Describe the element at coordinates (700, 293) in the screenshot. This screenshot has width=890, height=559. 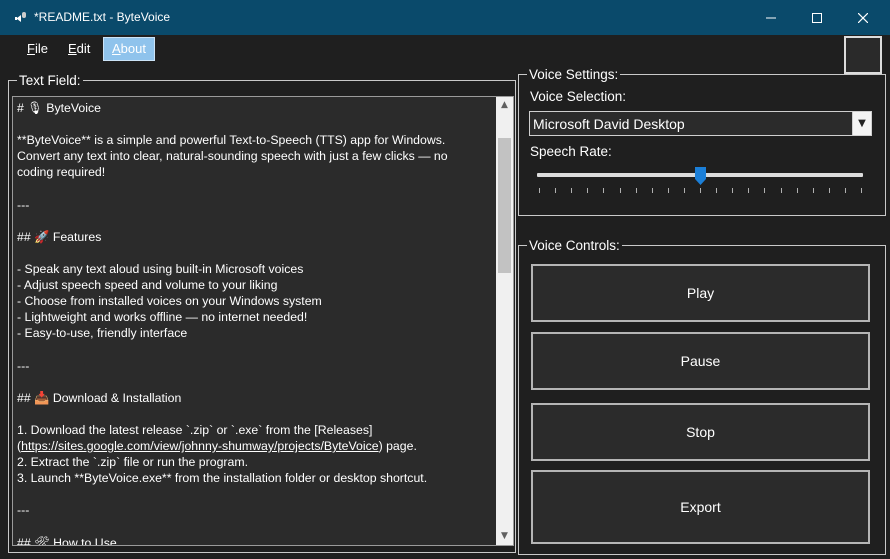
I see `play-button: Play` at that location.